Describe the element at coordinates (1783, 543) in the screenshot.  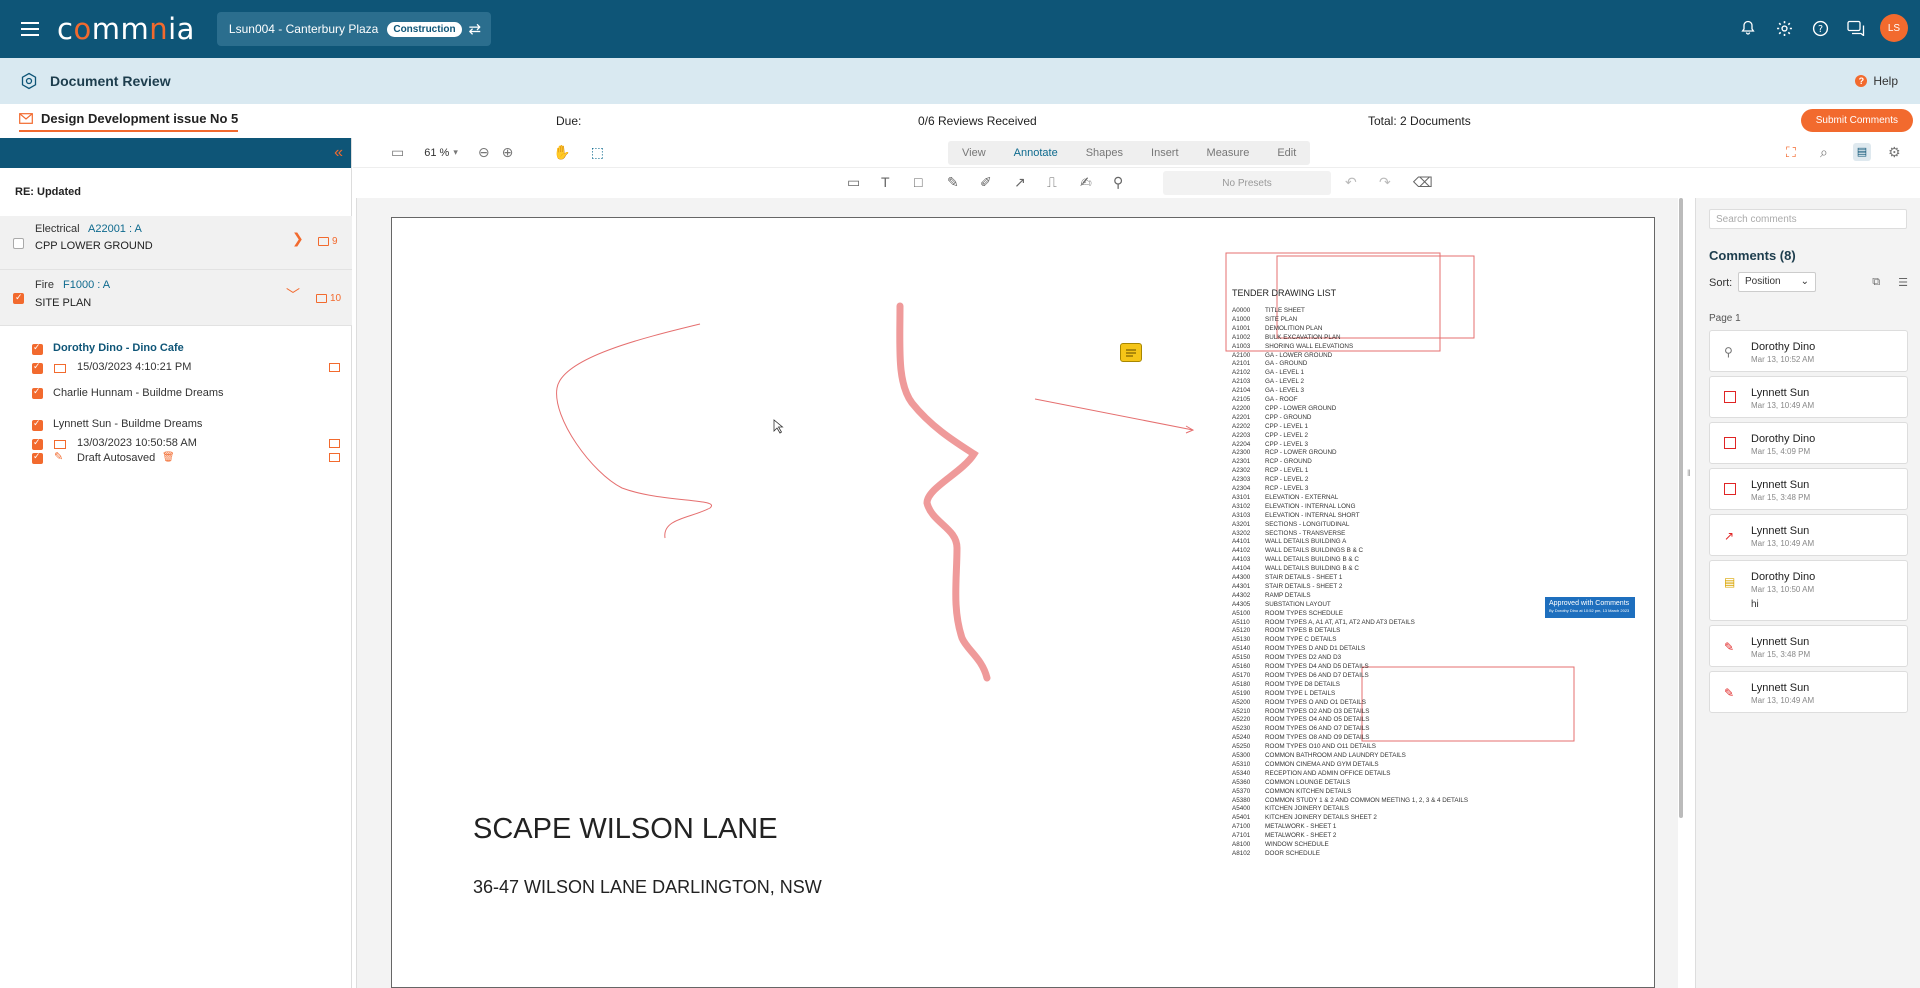
I see `comment-date: Mar 13, 10:49 AM` at that location.